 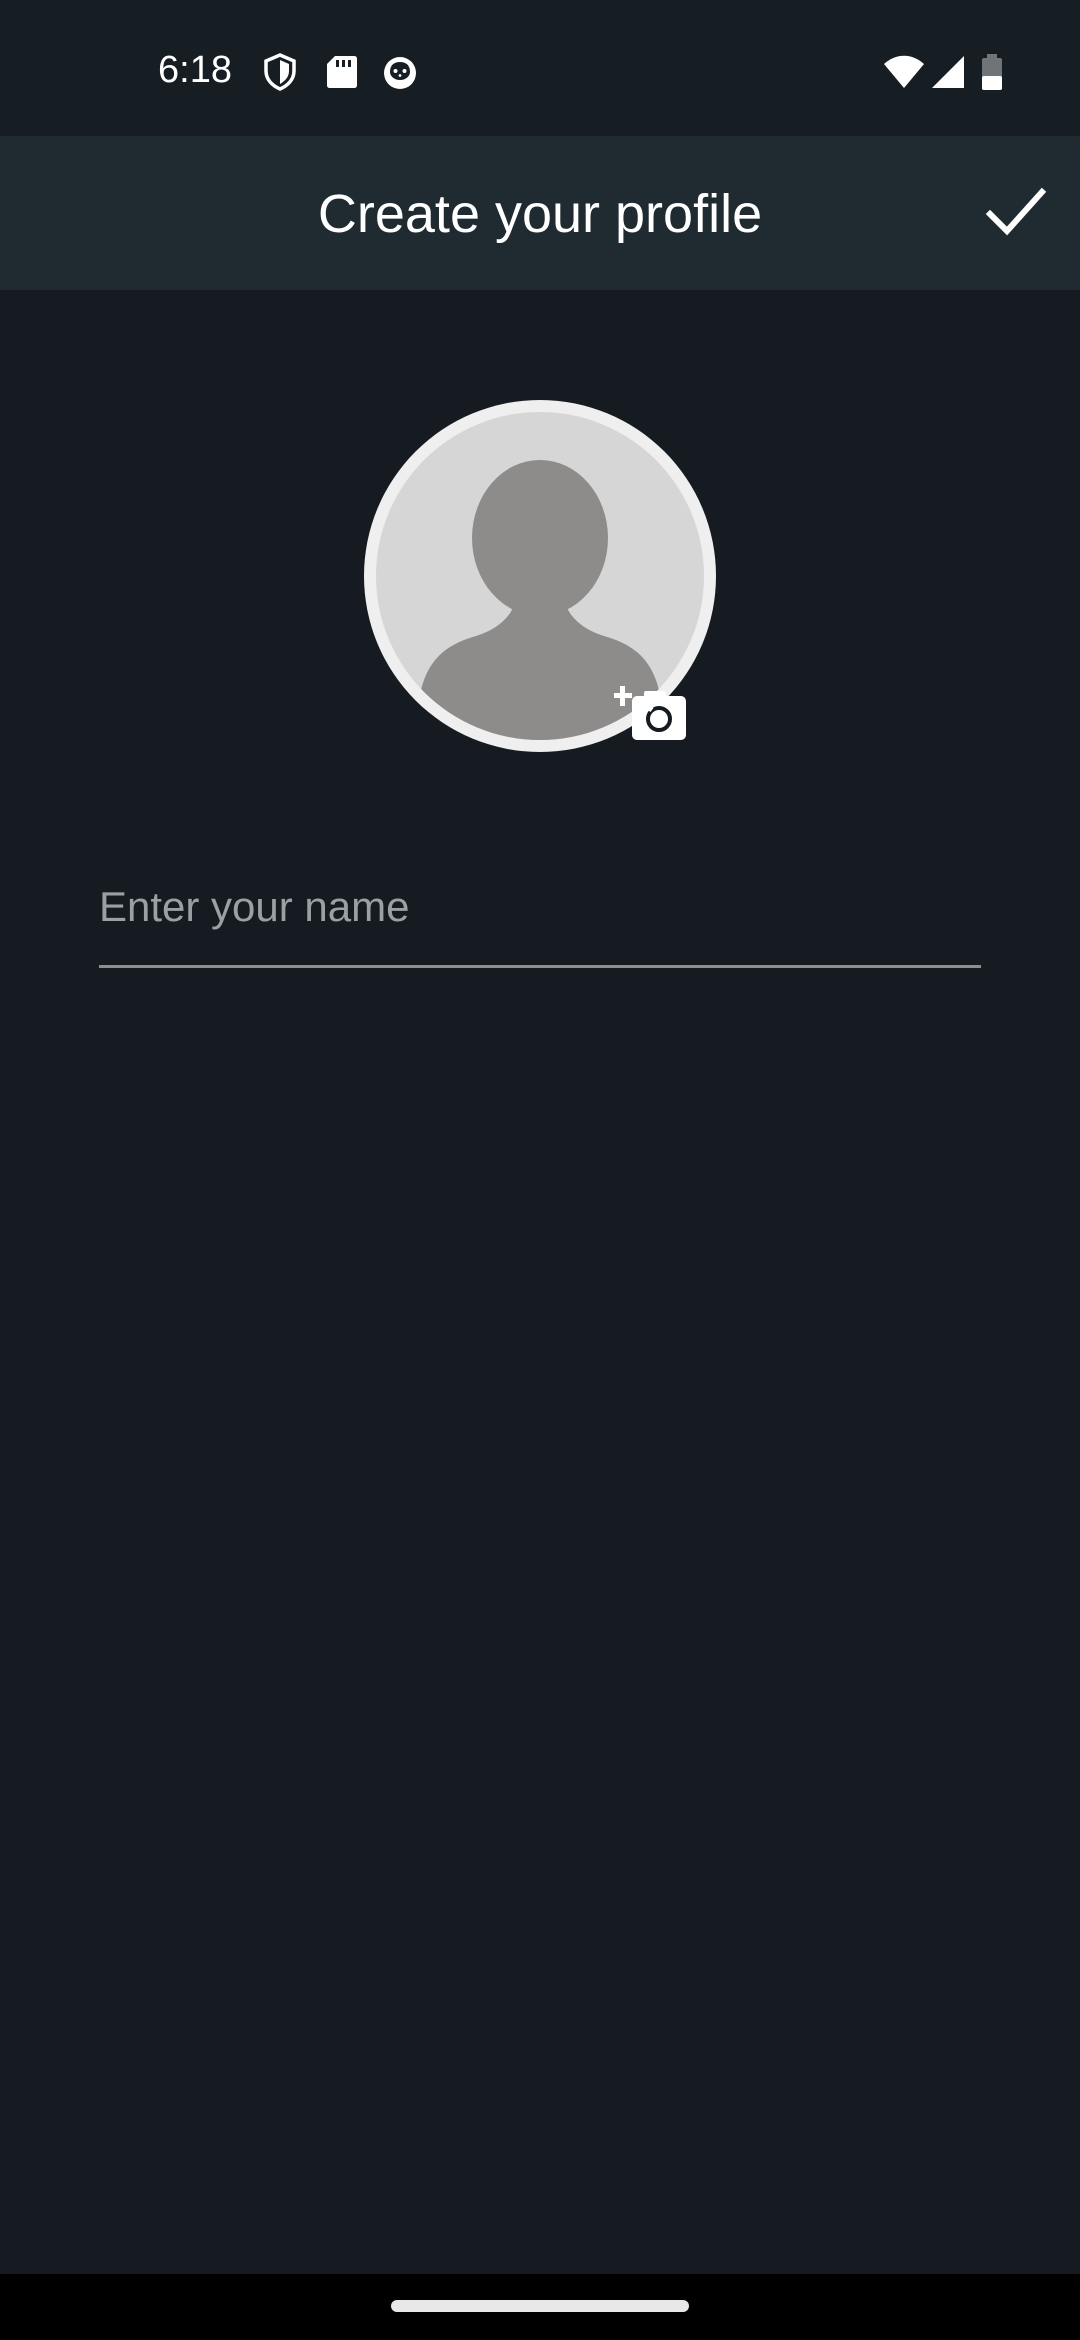 What do you see at coordinates (280, 72) in the screenshot?
I see `shield-icon` at bounding box center [280, 72].